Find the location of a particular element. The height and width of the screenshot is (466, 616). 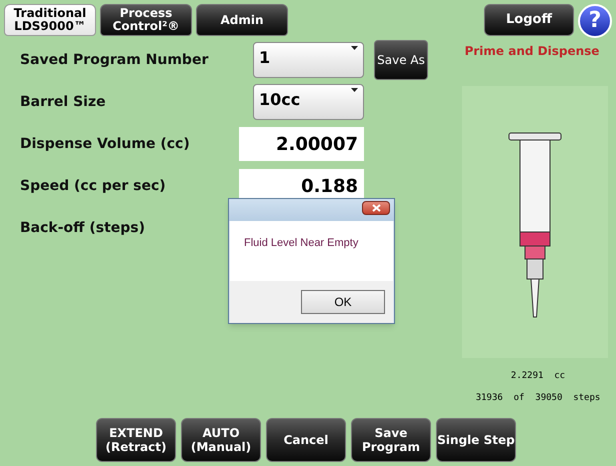

dropdown: 1 is located at coordinates (308, 60).